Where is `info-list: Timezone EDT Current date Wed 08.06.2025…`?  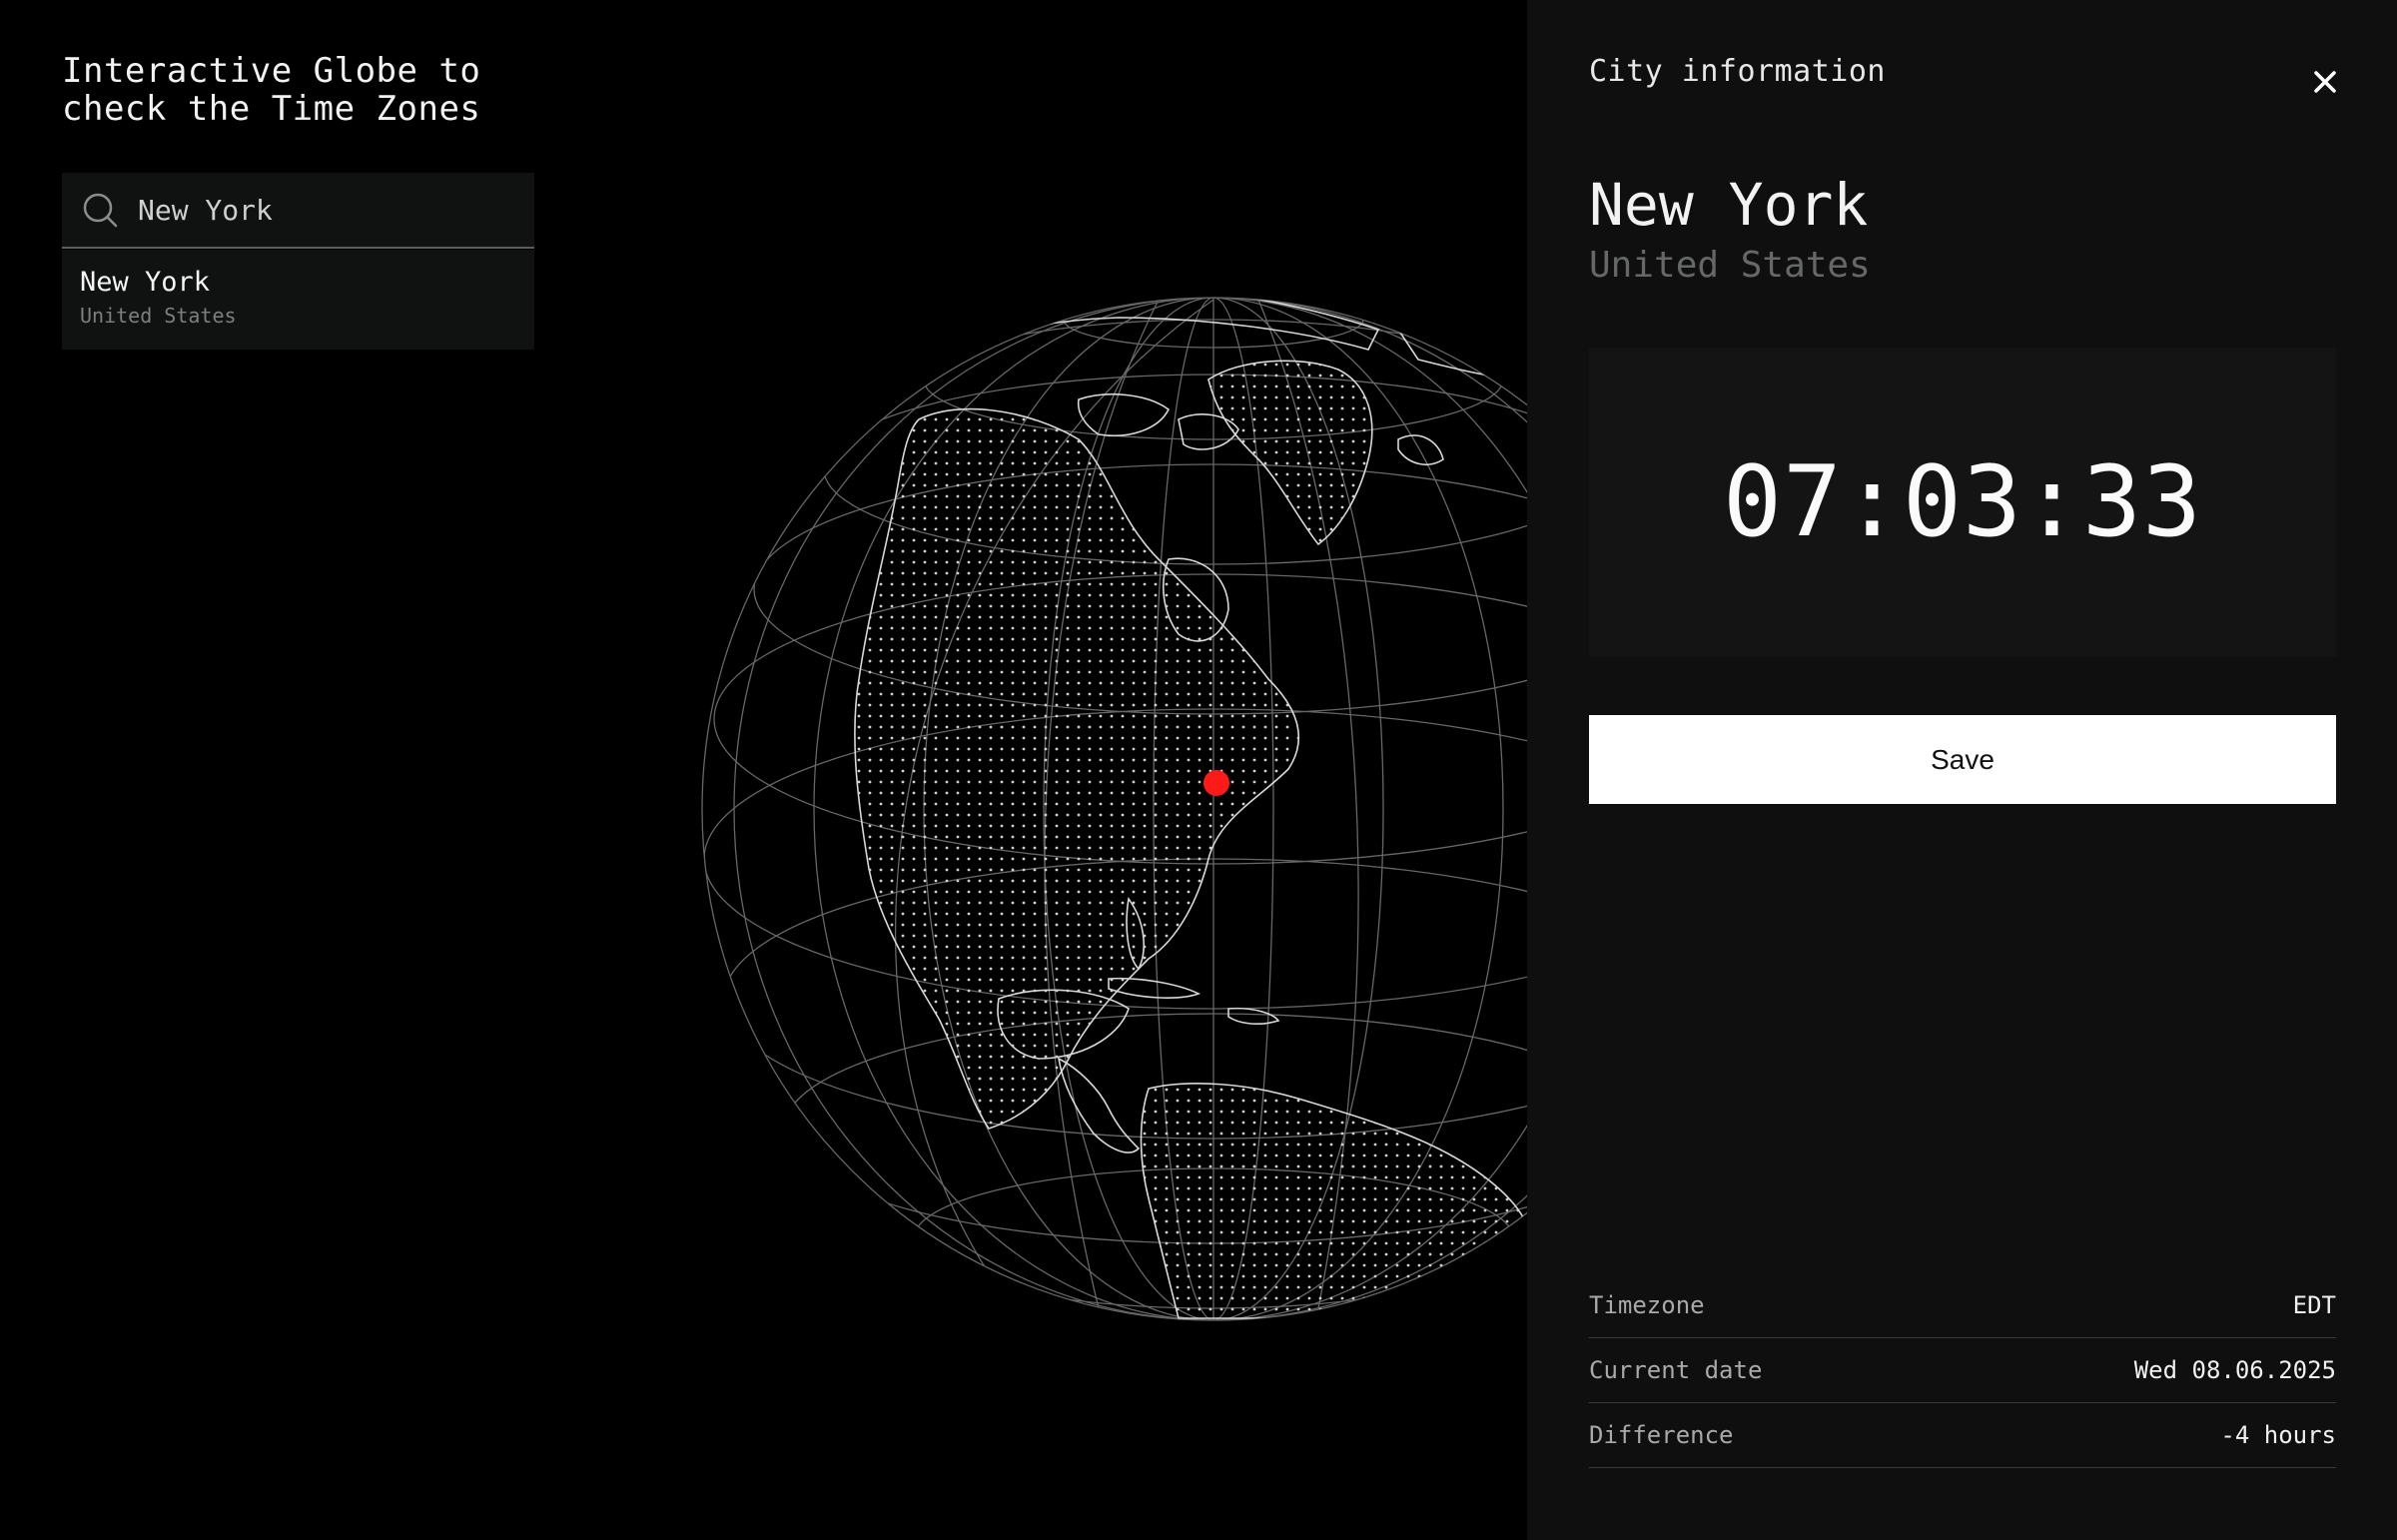
info-list: Timezone EDT Current date Wed 08.06.2025… is located at coordinates (1963, 1370).